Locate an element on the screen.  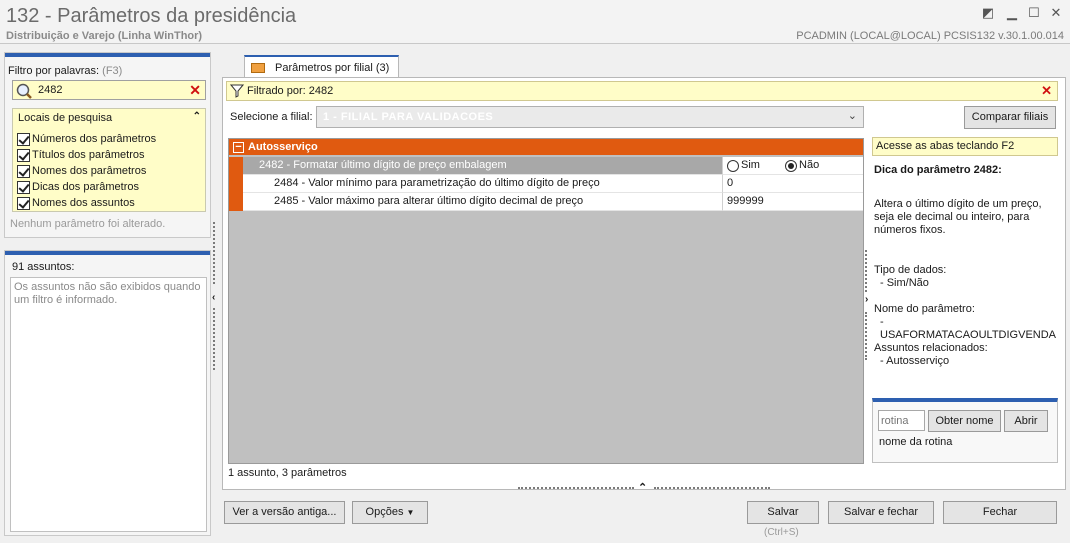
search-value: 2482 is located at coordinates (50, 90).